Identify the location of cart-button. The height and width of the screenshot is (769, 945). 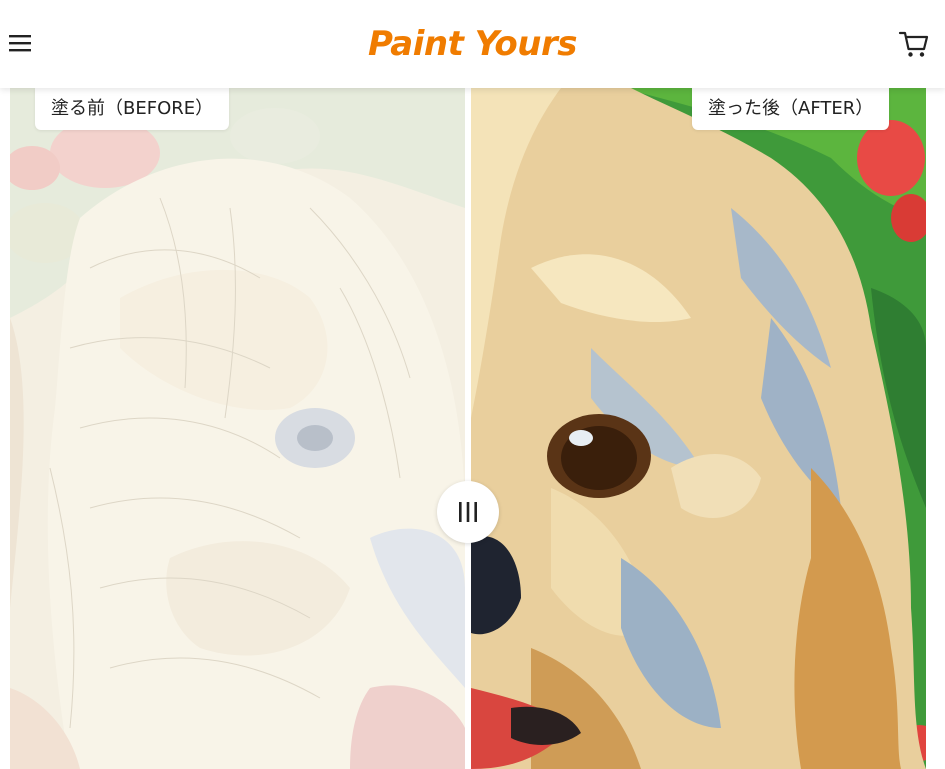
(914, 44).